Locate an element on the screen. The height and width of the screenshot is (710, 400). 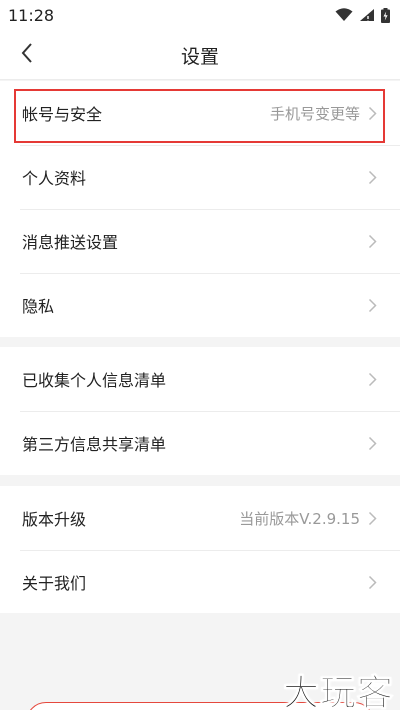
settings-item-push-notifications: 消息推送设置 is located at coordinates (200, 241).